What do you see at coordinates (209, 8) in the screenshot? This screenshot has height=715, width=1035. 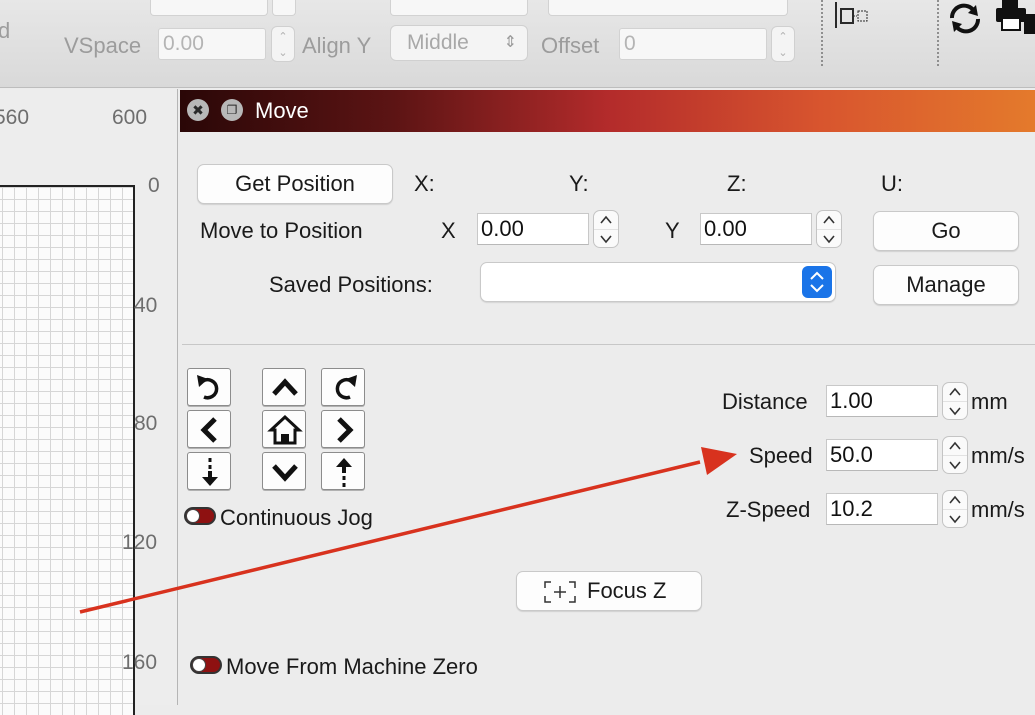 I see `toolbar-field-partial` at bounding box center [209, 8].